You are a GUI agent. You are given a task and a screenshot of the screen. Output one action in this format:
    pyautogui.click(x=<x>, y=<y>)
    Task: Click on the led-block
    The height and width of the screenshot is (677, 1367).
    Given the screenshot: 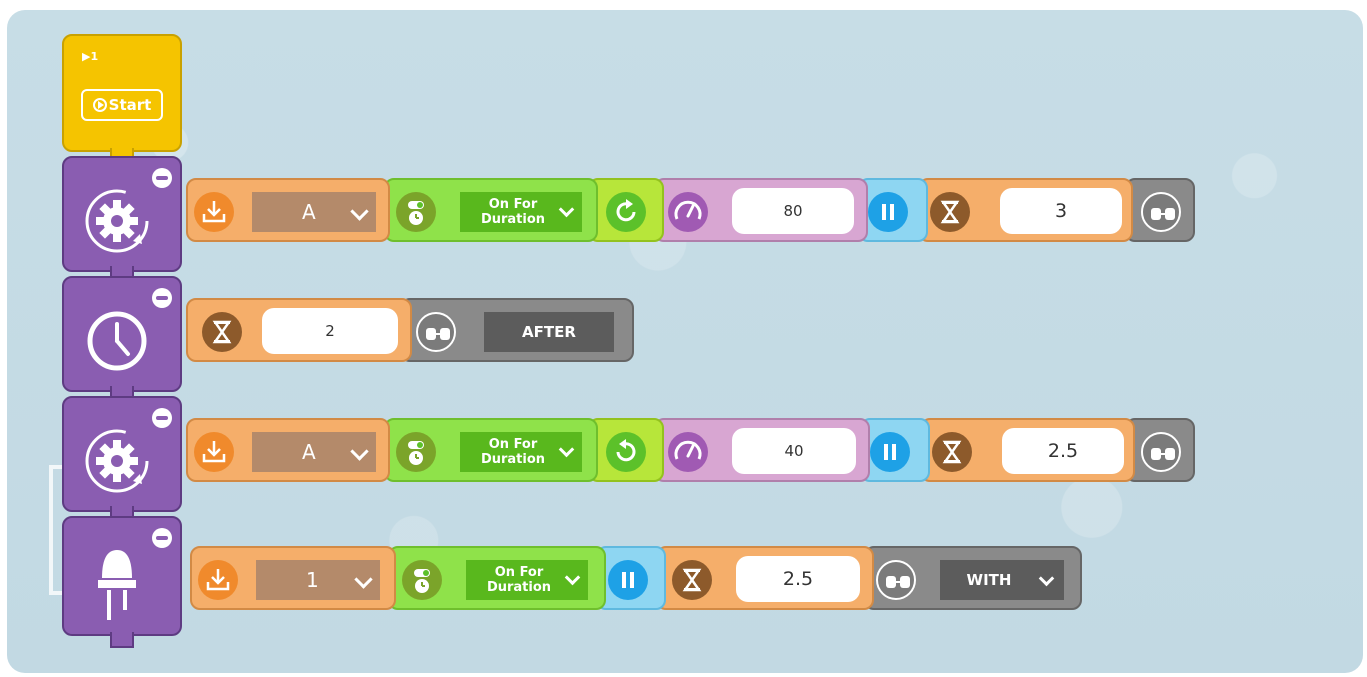 What is the action you would take?
    pyautogui.click(x=122, y=576)
    